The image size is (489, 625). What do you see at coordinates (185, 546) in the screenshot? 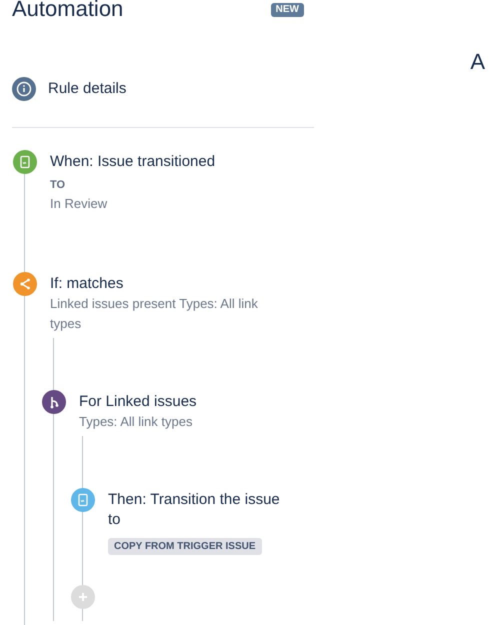
I see `value-tag: COPY FROM TRIGGER ISSUE` at bounding box center [185, 546].